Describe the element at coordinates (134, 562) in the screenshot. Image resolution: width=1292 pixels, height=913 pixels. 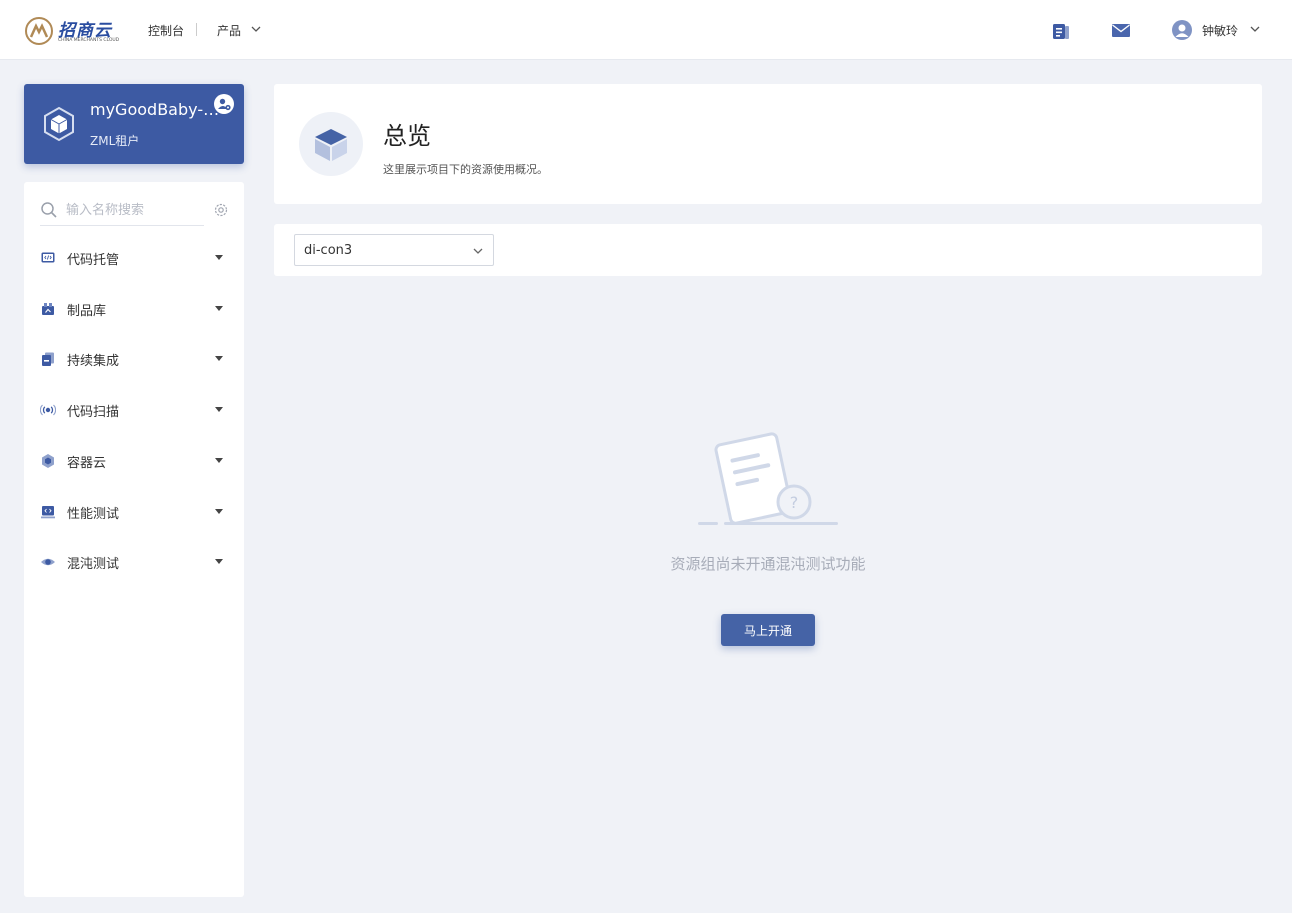
I see `sidebar-item-chaos-test: 混沌测试` at that location.